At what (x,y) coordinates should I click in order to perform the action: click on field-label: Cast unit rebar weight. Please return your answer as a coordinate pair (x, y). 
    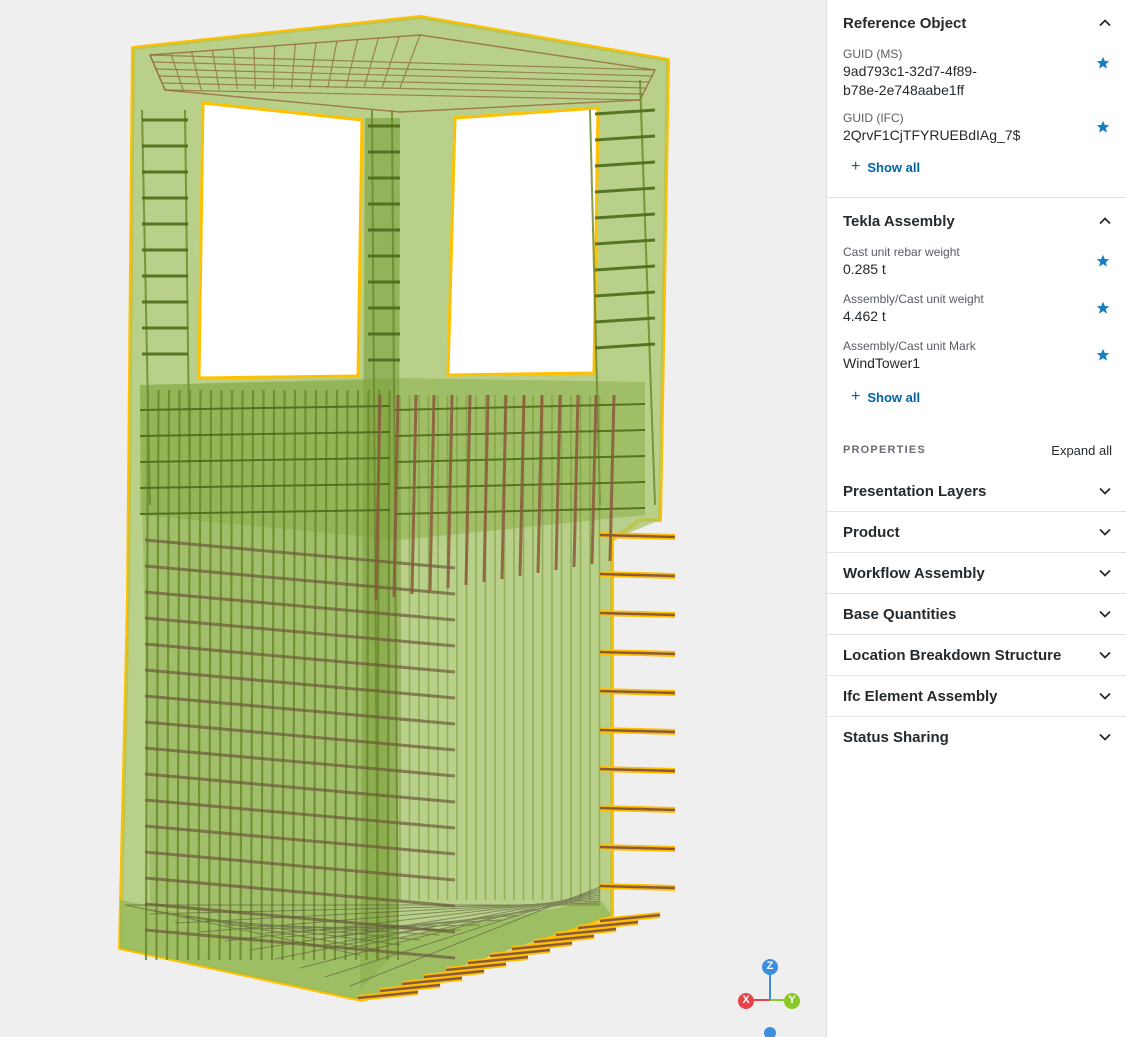
    Looking at the image, I should click on (901, 252).